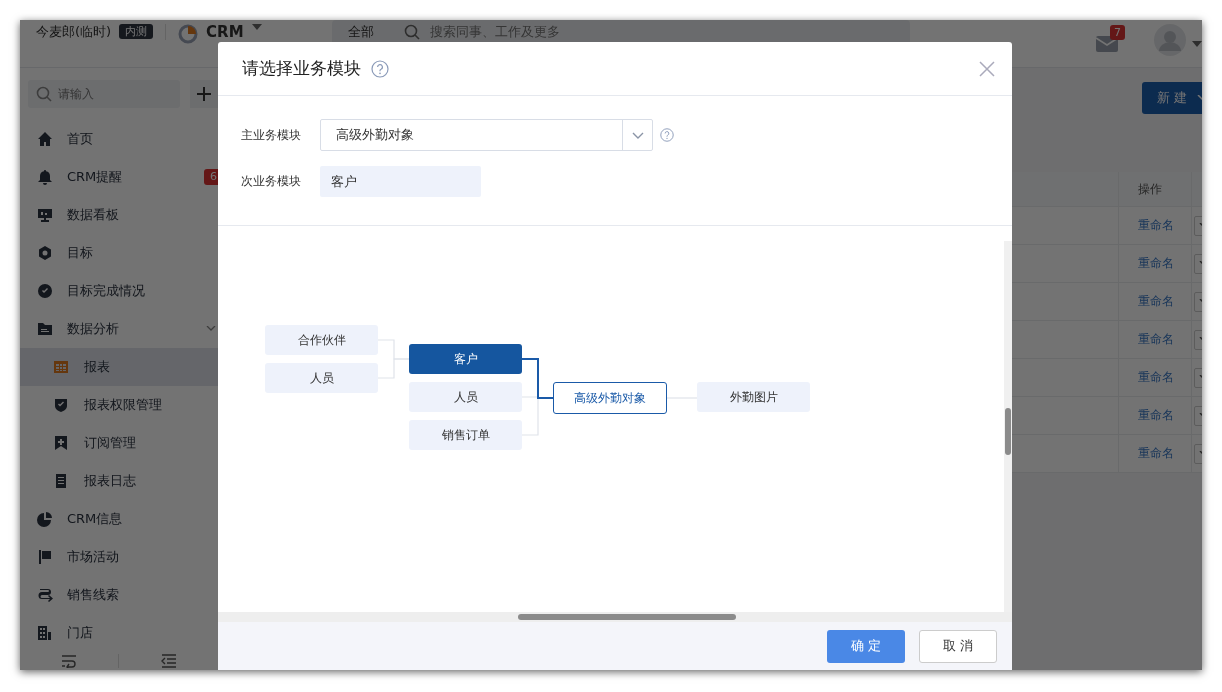 This screenshot has height=692, width=1222. I want to click on table-icon, so click(61, 367).